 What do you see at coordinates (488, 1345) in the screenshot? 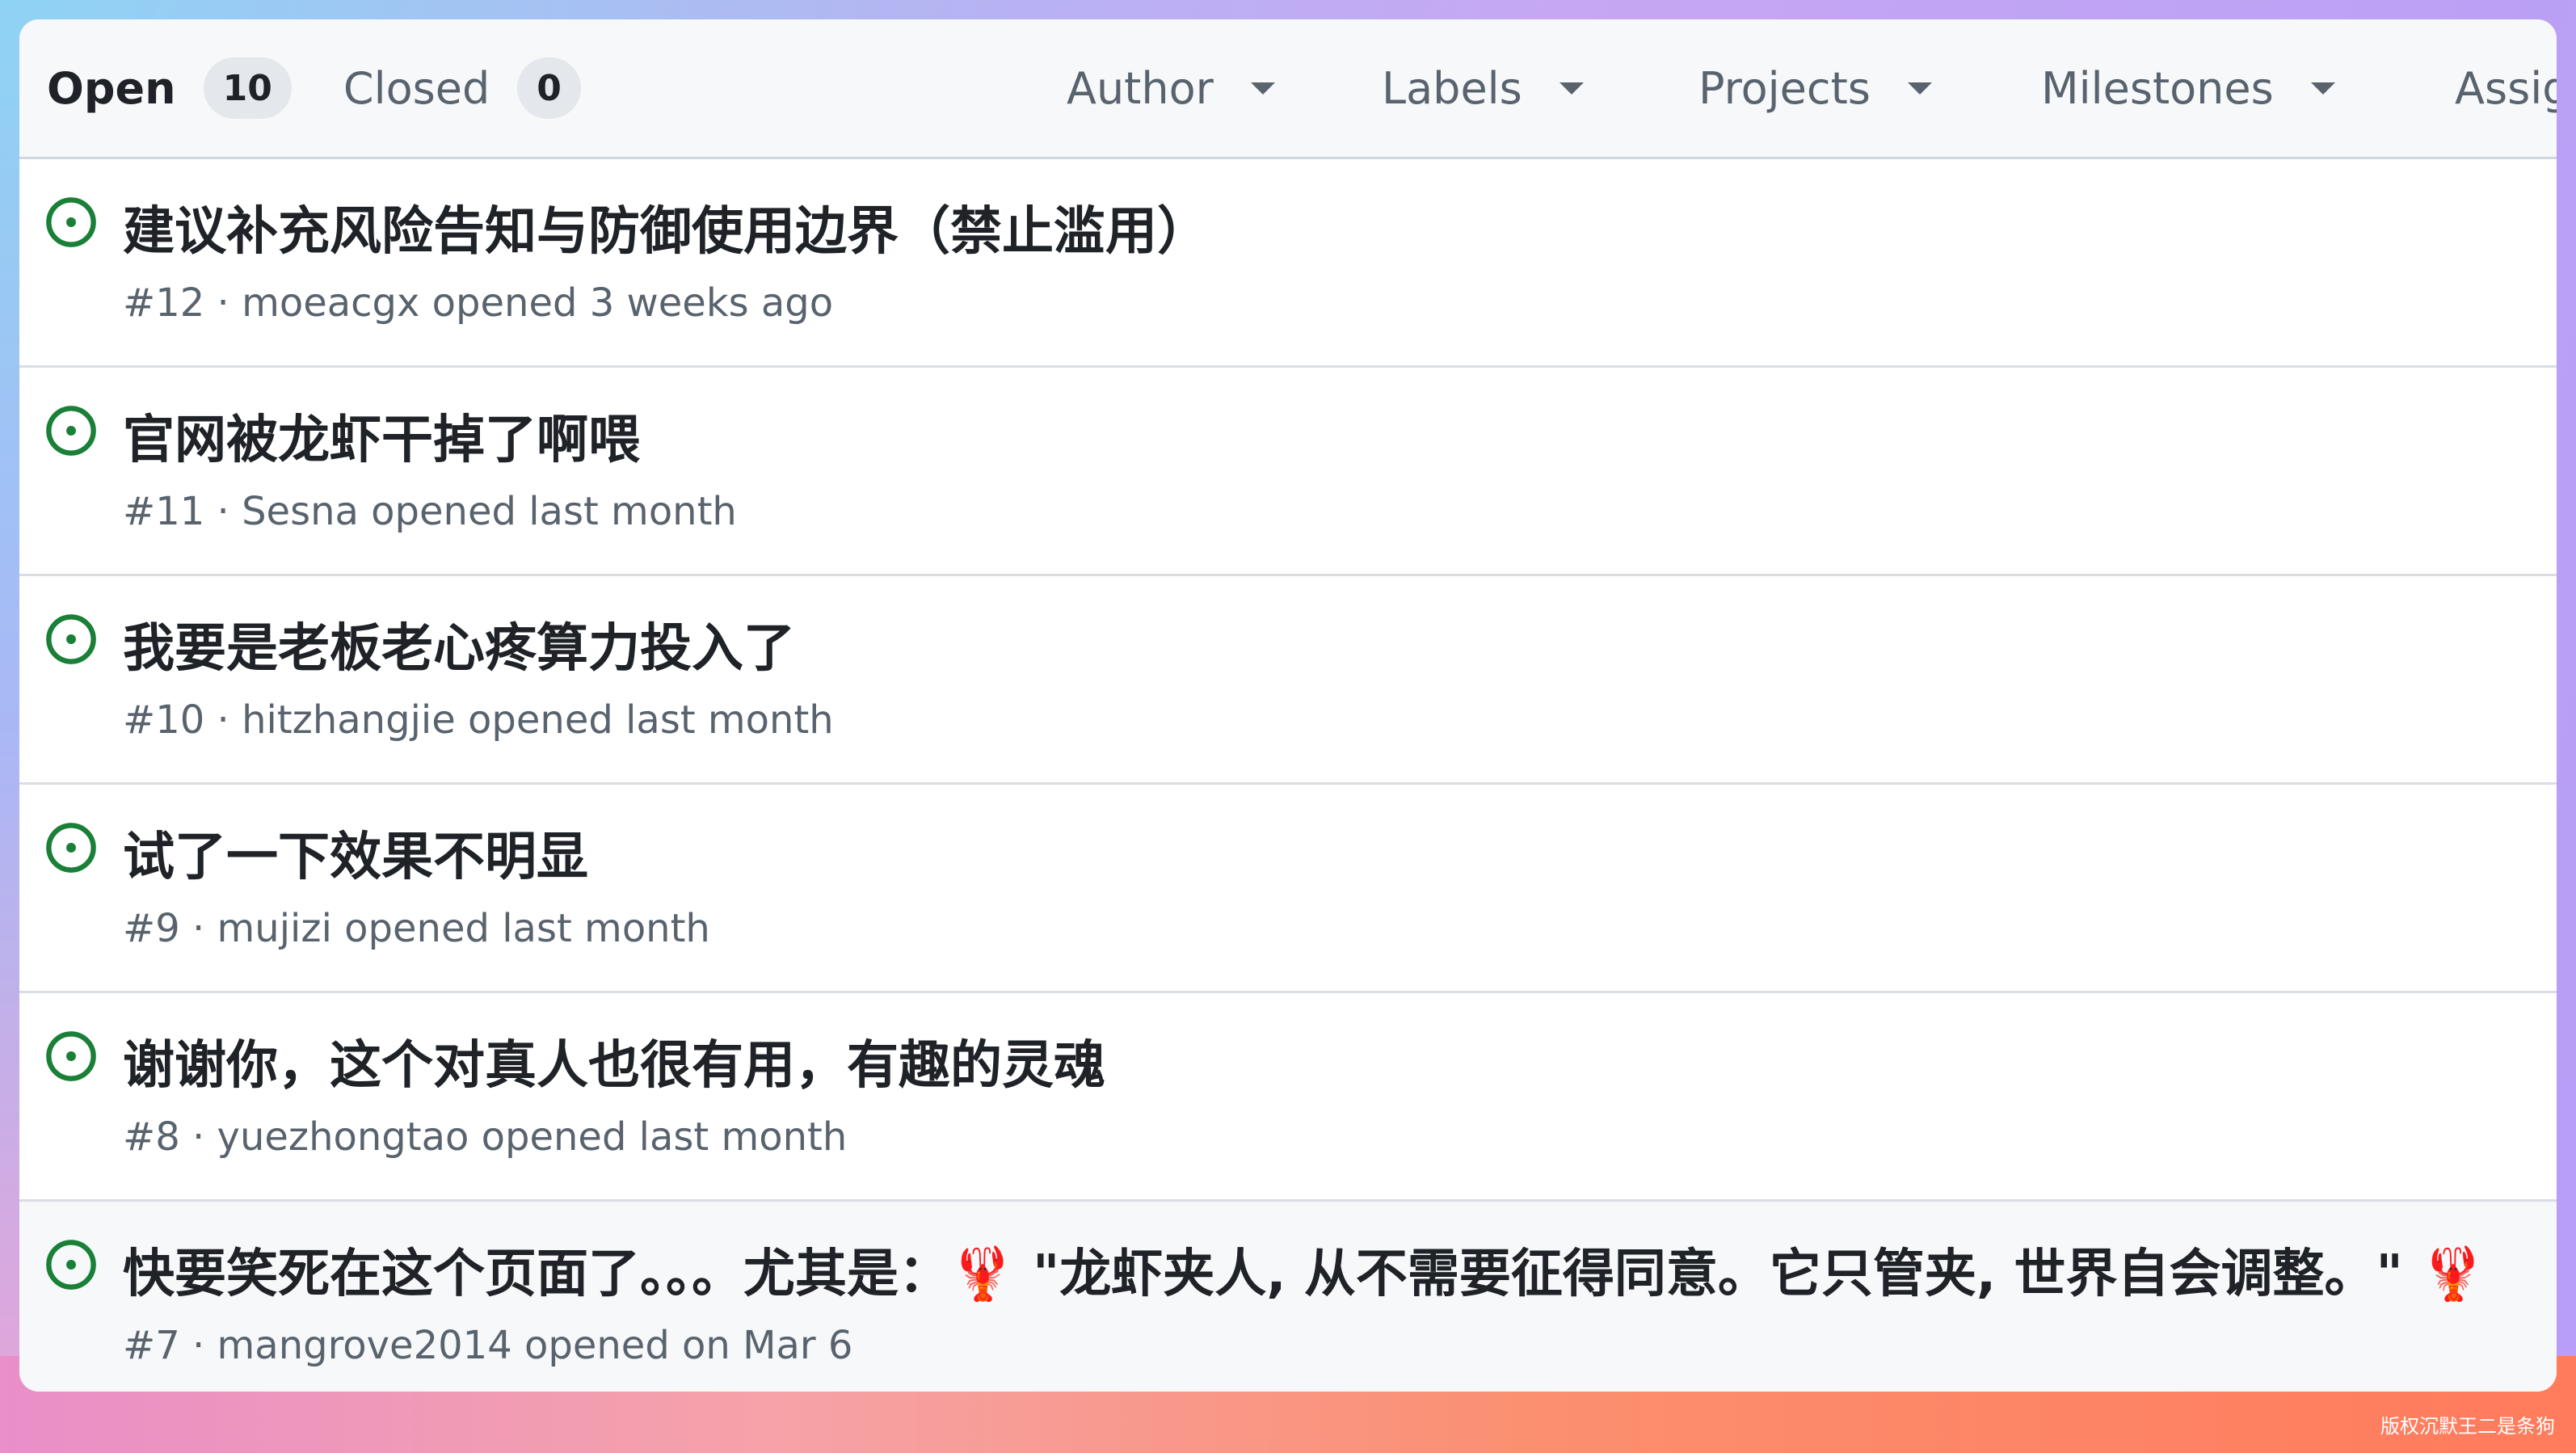
I see `issue-meta: #7 · mangrove2014 opened on Mar 6` at bounding box center [488, 1345].